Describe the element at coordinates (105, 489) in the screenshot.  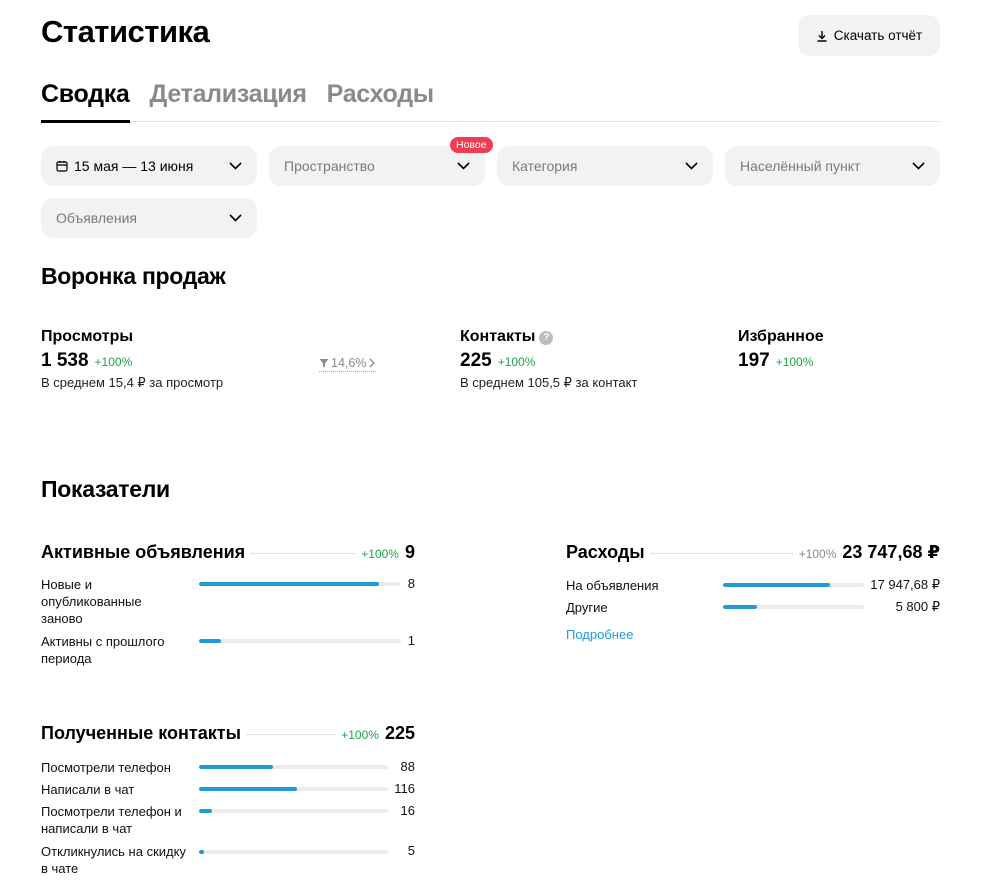
I see `indicators-title: Показатели` at that location.